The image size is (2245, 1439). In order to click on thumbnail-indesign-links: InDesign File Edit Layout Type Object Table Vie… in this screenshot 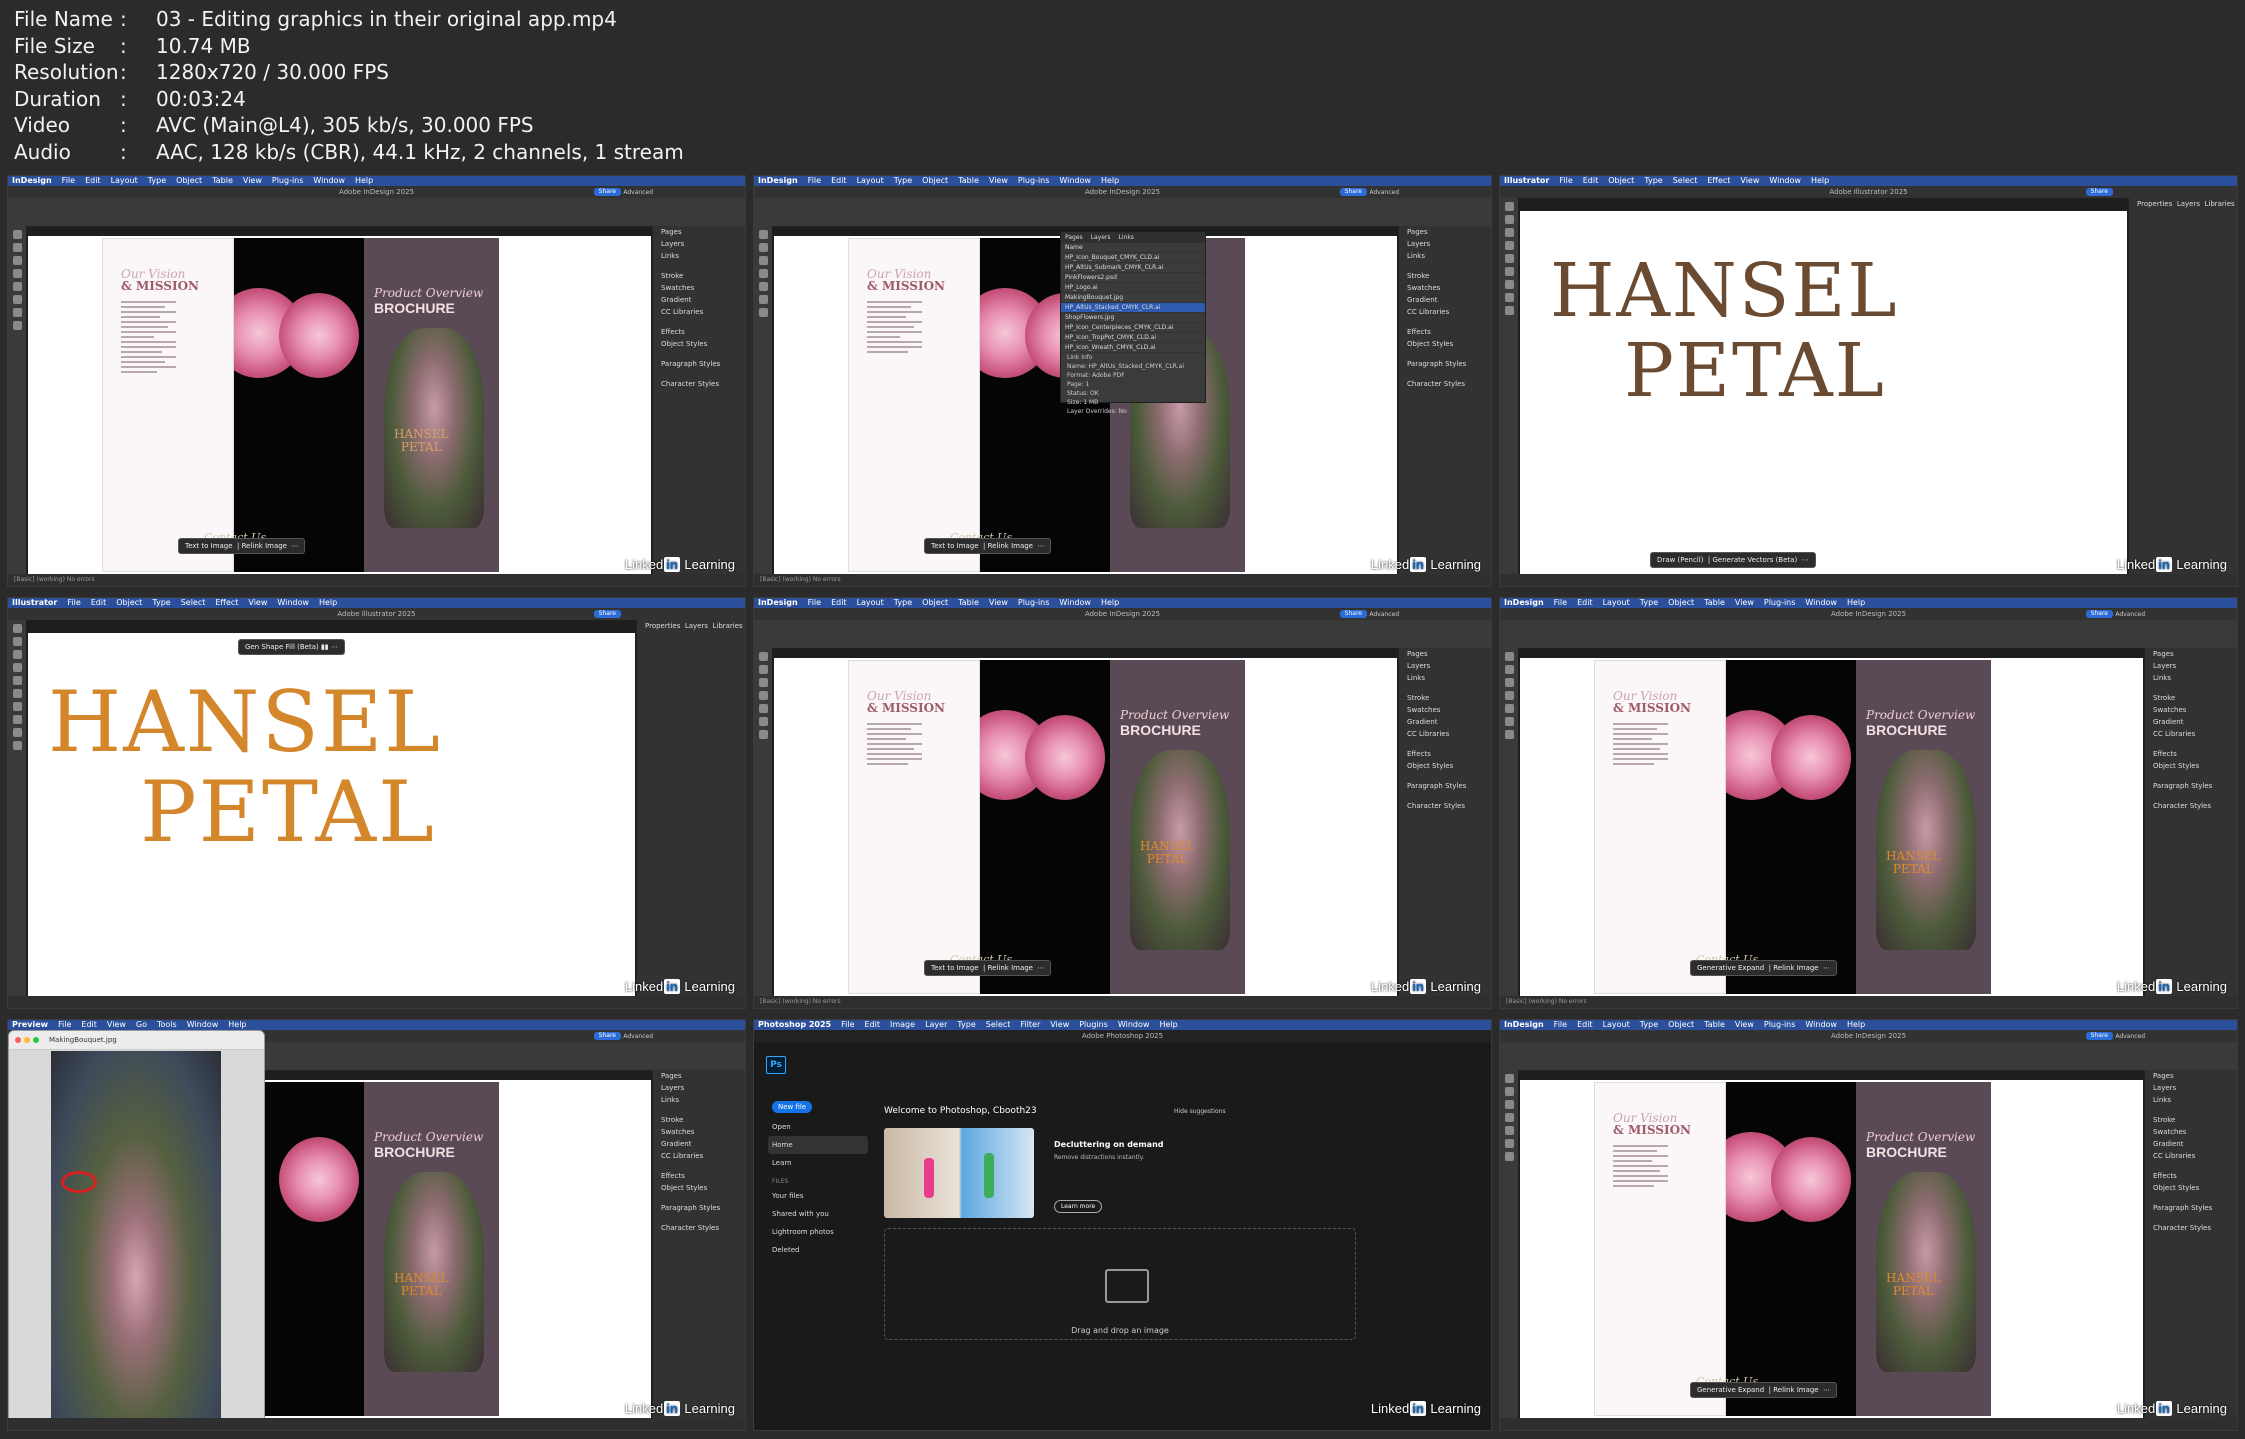, I will do `click(1122, 381)`.